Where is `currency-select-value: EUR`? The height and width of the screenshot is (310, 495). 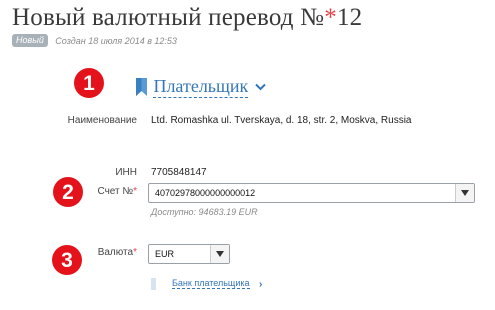 currency-select-value: EUR is located at coordinates (165, 254).